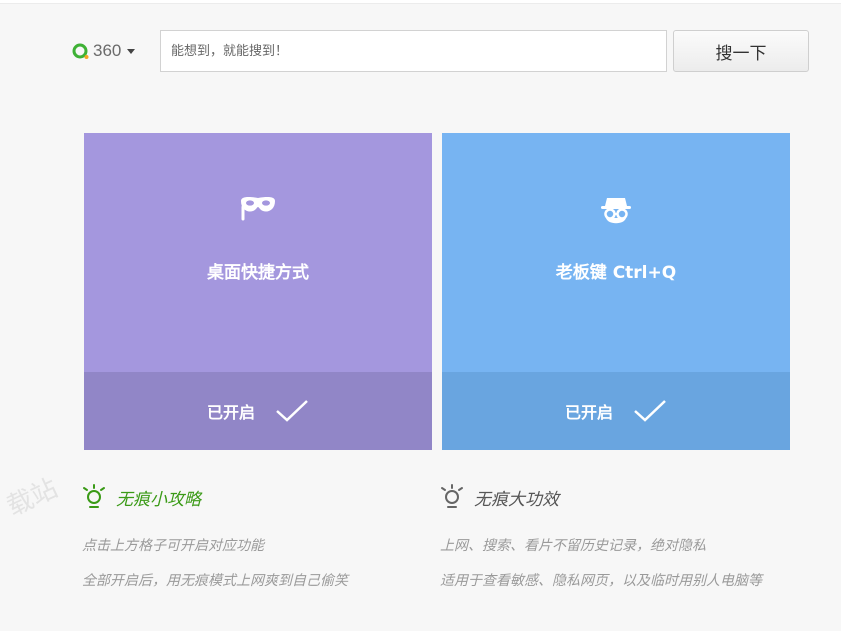  I want to click on chevron-down-icon, so click(131, 51).